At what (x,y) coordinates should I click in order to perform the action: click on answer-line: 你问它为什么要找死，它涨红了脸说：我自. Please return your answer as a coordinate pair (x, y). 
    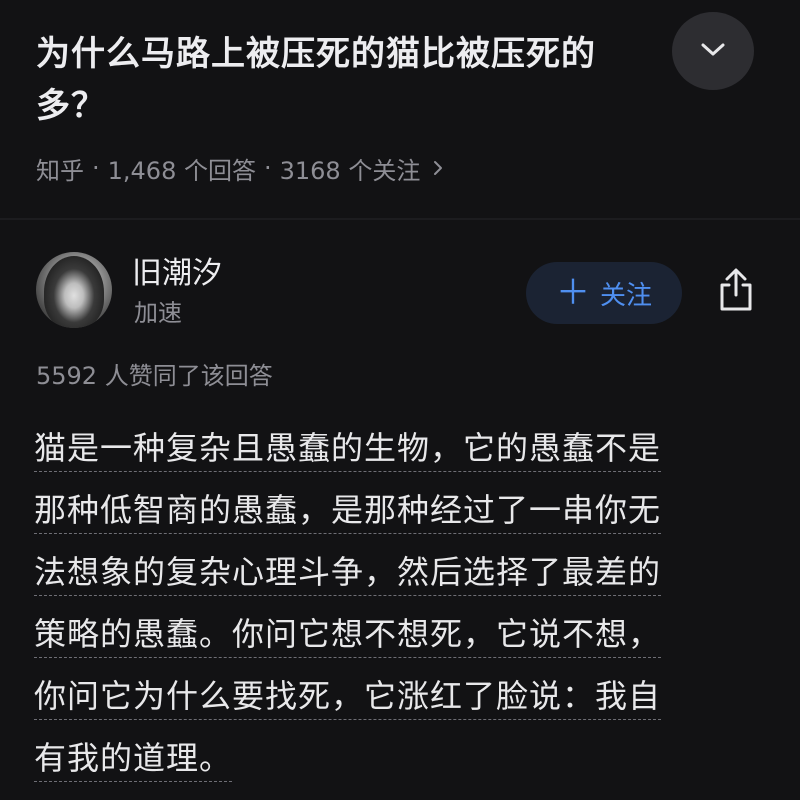
    Looking at the image, I should click on (392, 697).